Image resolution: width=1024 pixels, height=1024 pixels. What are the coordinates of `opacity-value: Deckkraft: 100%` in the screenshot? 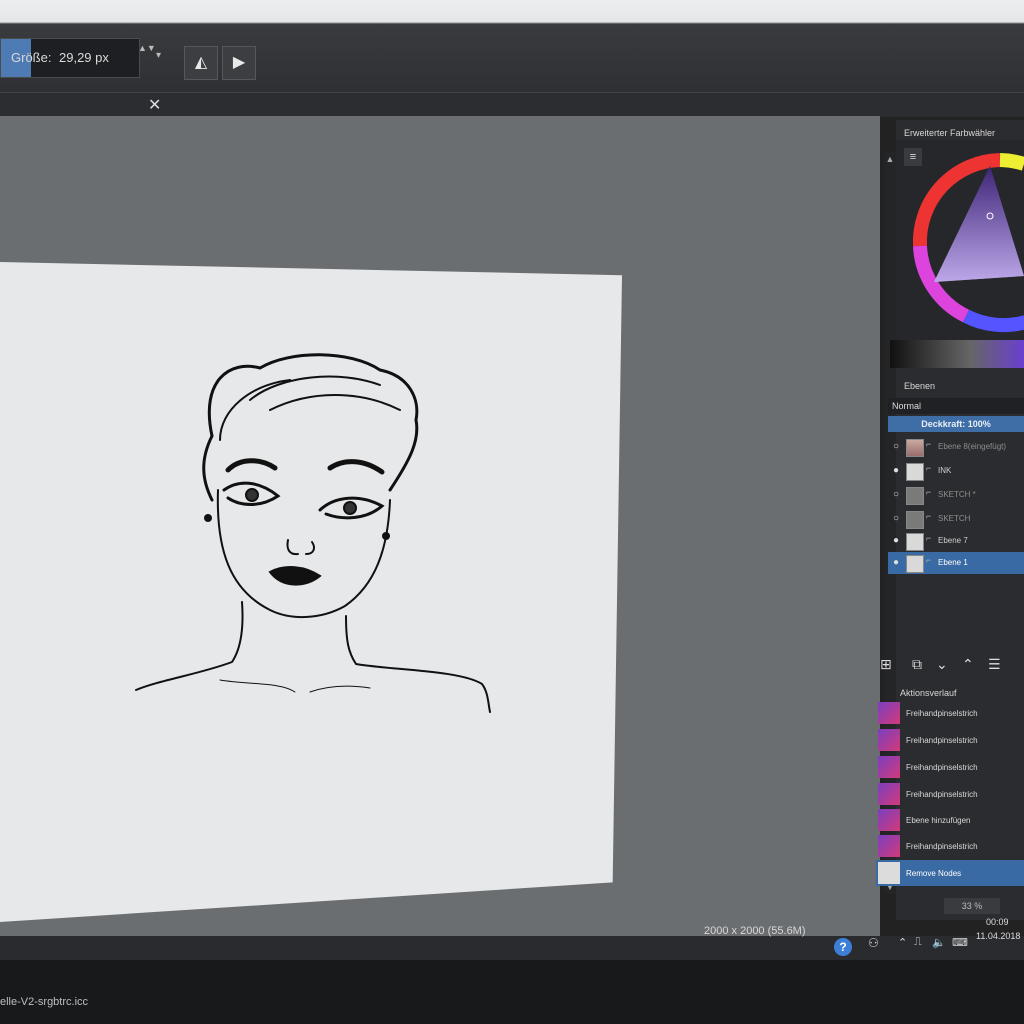 It's located at (956, 424).